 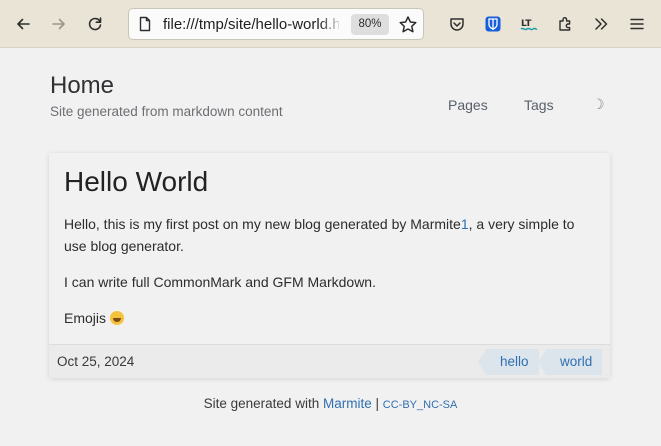 I want to click on pocket-icon, so click(x=457, y=24).